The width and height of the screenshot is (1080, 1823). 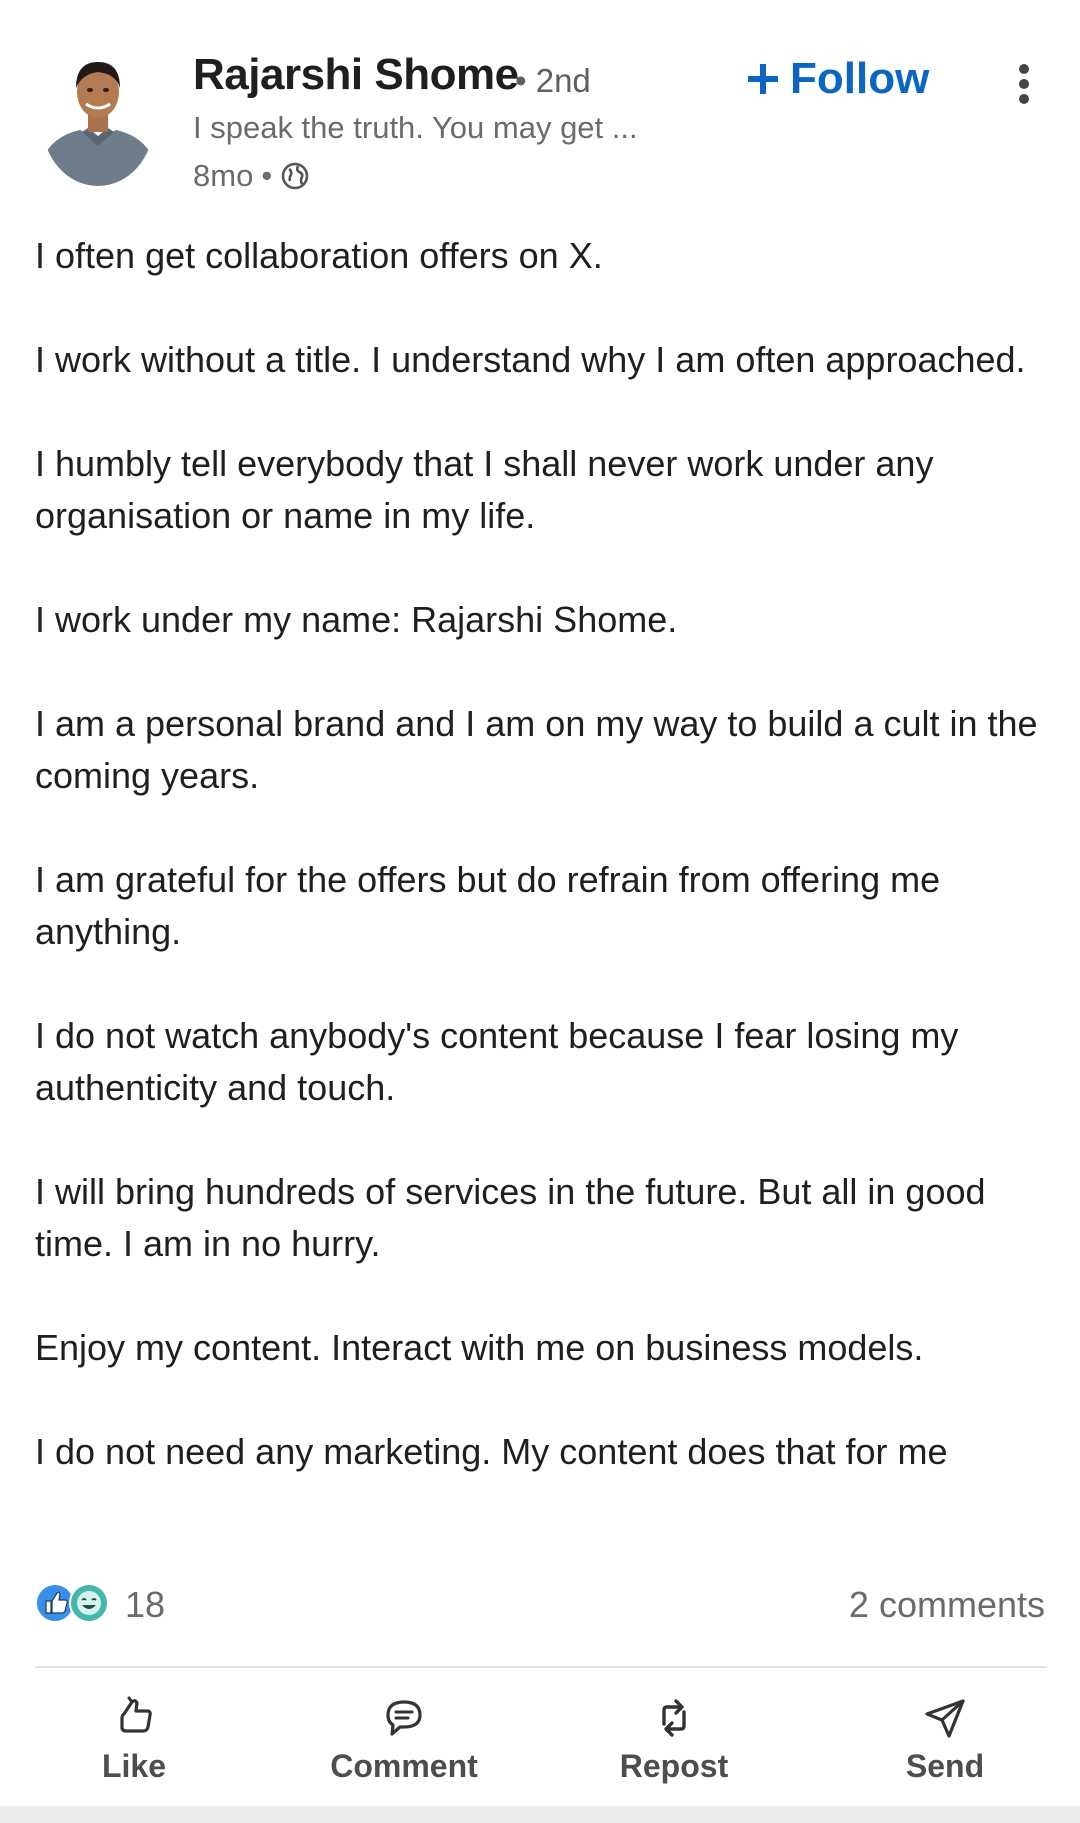 I want to click on globe-icon, so click(x=295, y=176).